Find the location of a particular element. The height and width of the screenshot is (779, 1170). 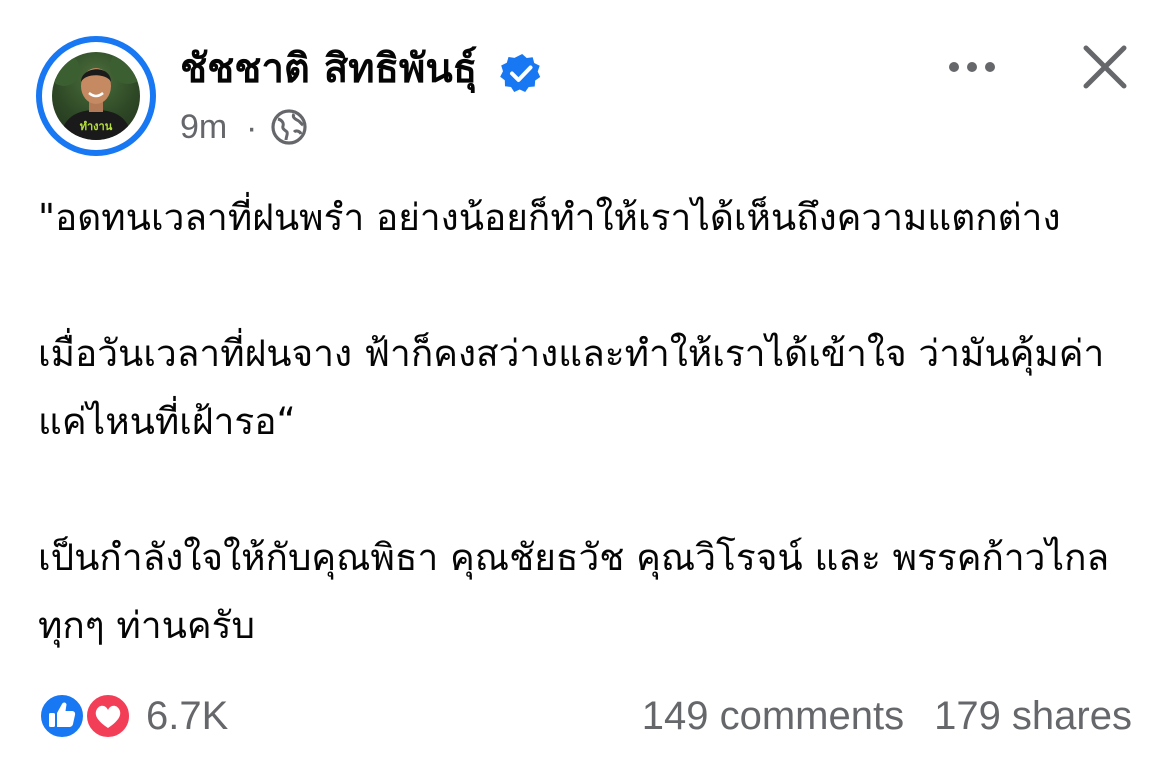

close-icon is located at coordinates (1105, 67).